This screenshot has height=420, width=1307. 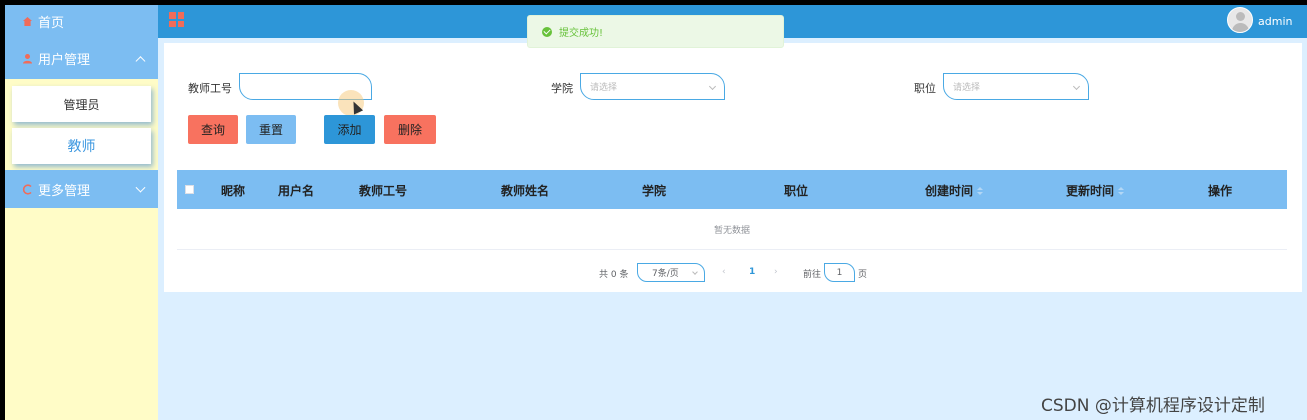 What do you see at coordinates (271, 129) in the screenshot?
I see `reset-button: 重置` at bounding box center [271, 129].